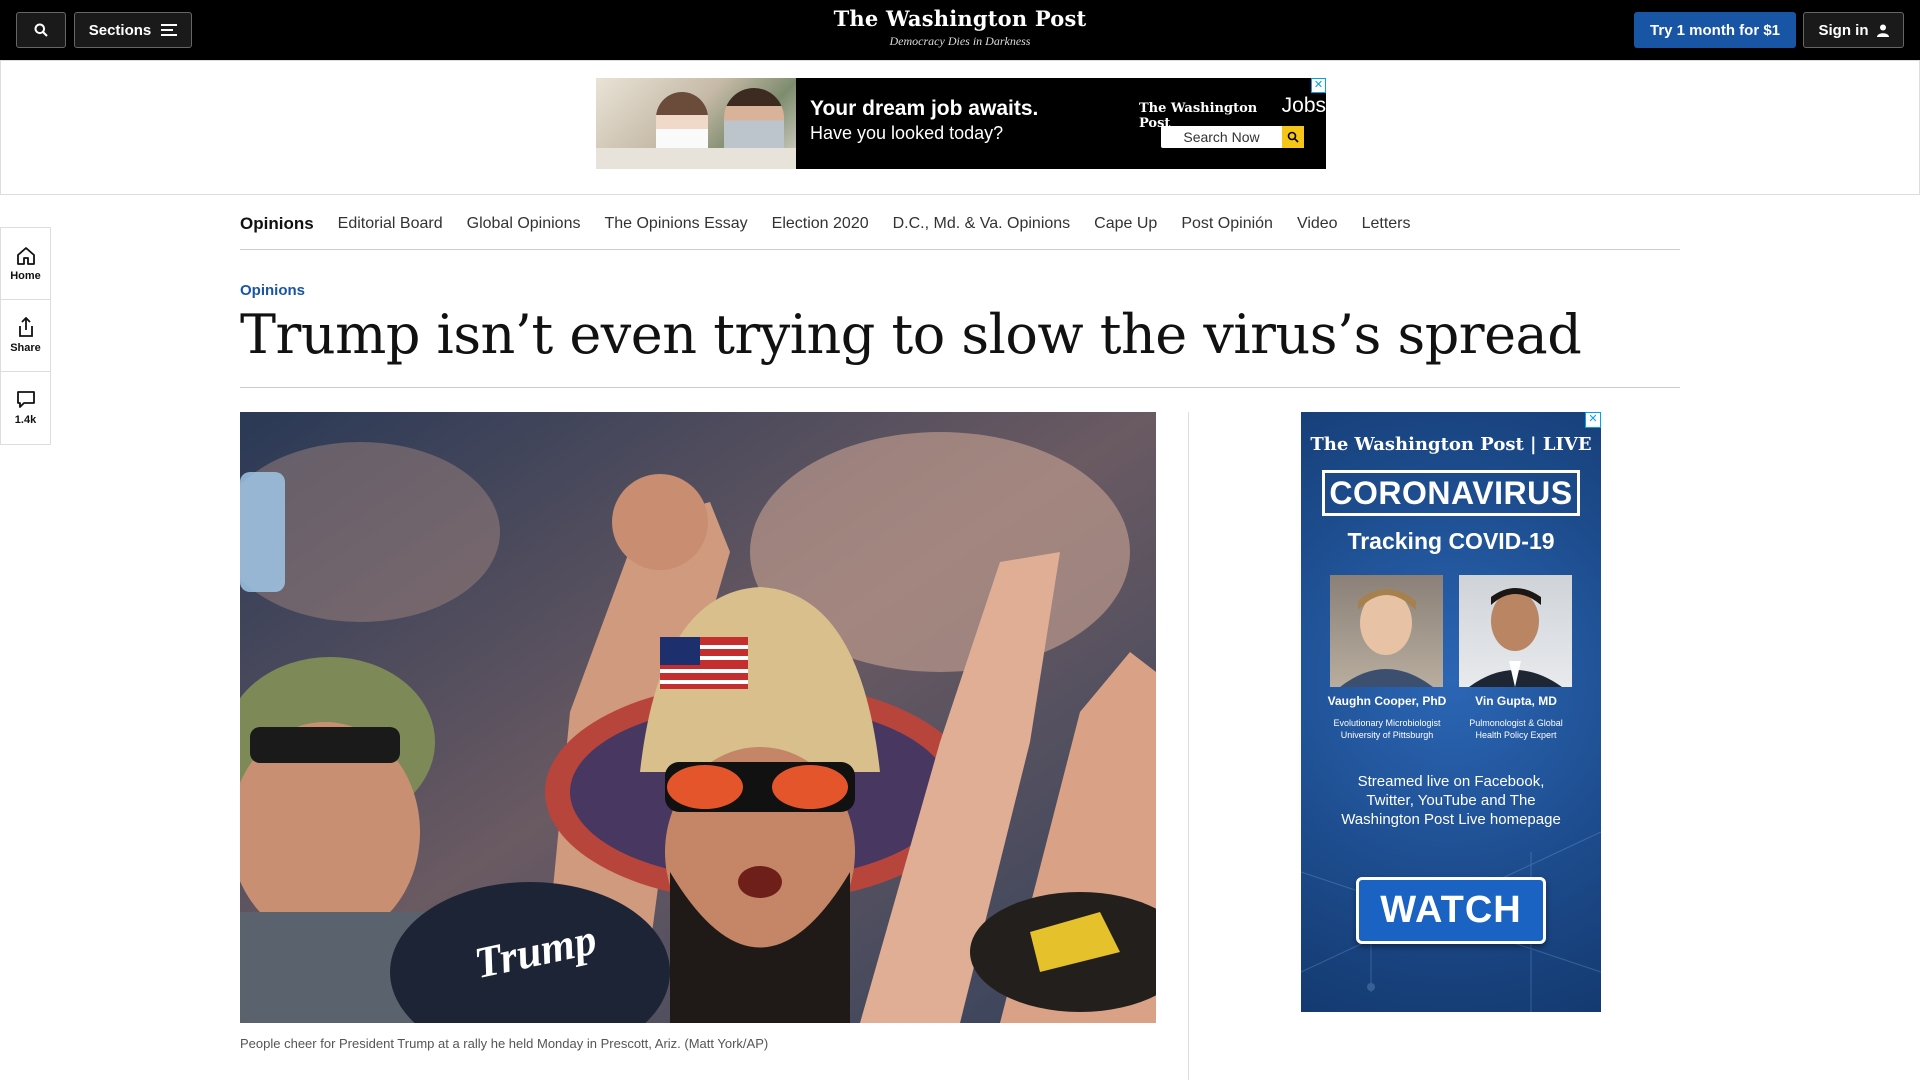 Image resolution: width=1920 pixels, height=1080 pixels. I want to click on comment-icon, so click(25, 399).